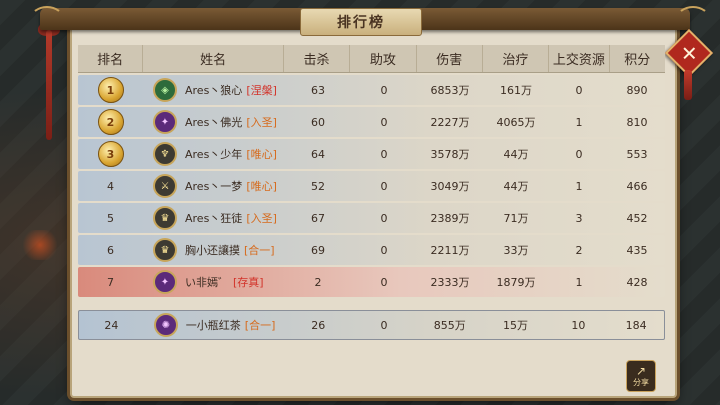  I want to click on fire-glow, so click(40, 245).